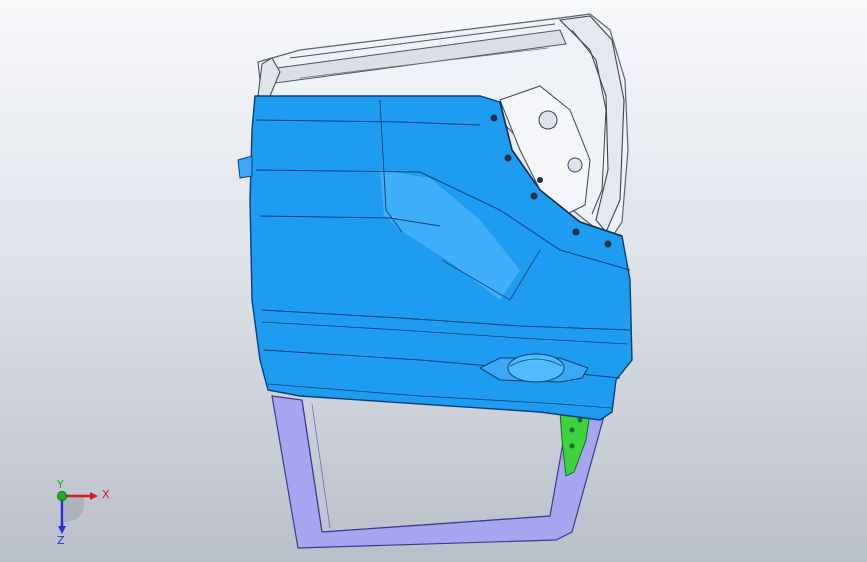  I want to click on door-lower-frame, so click(438, 472).